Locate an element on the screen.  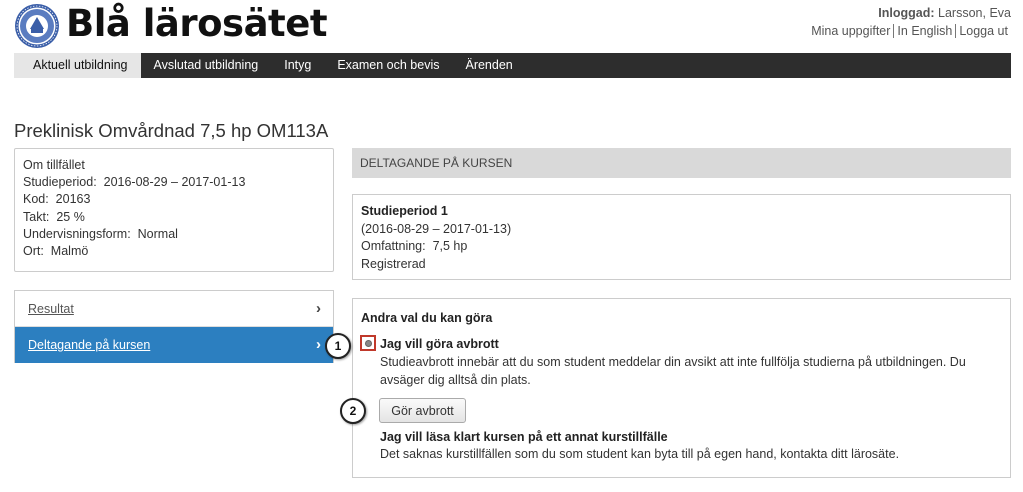
tab-certificates: Intyg is located at coordinates (297, 65).